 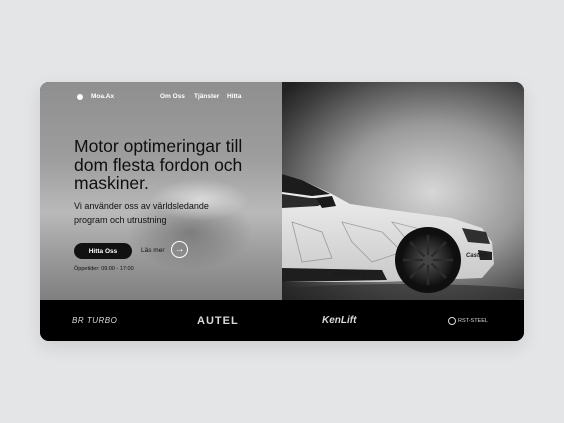 What do you see at coordinates (152, 250) in the screenshot?
I see `read-more-link: Läs mer` at bounding box center [152, 250].